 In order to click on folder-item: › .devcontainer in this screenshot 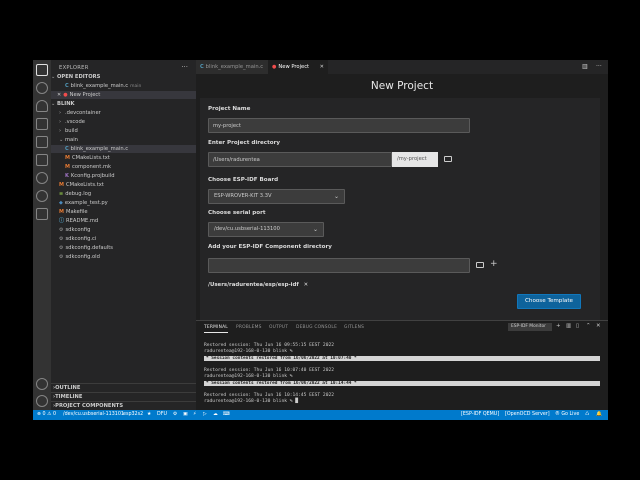, I will do `click(123, 113)`.